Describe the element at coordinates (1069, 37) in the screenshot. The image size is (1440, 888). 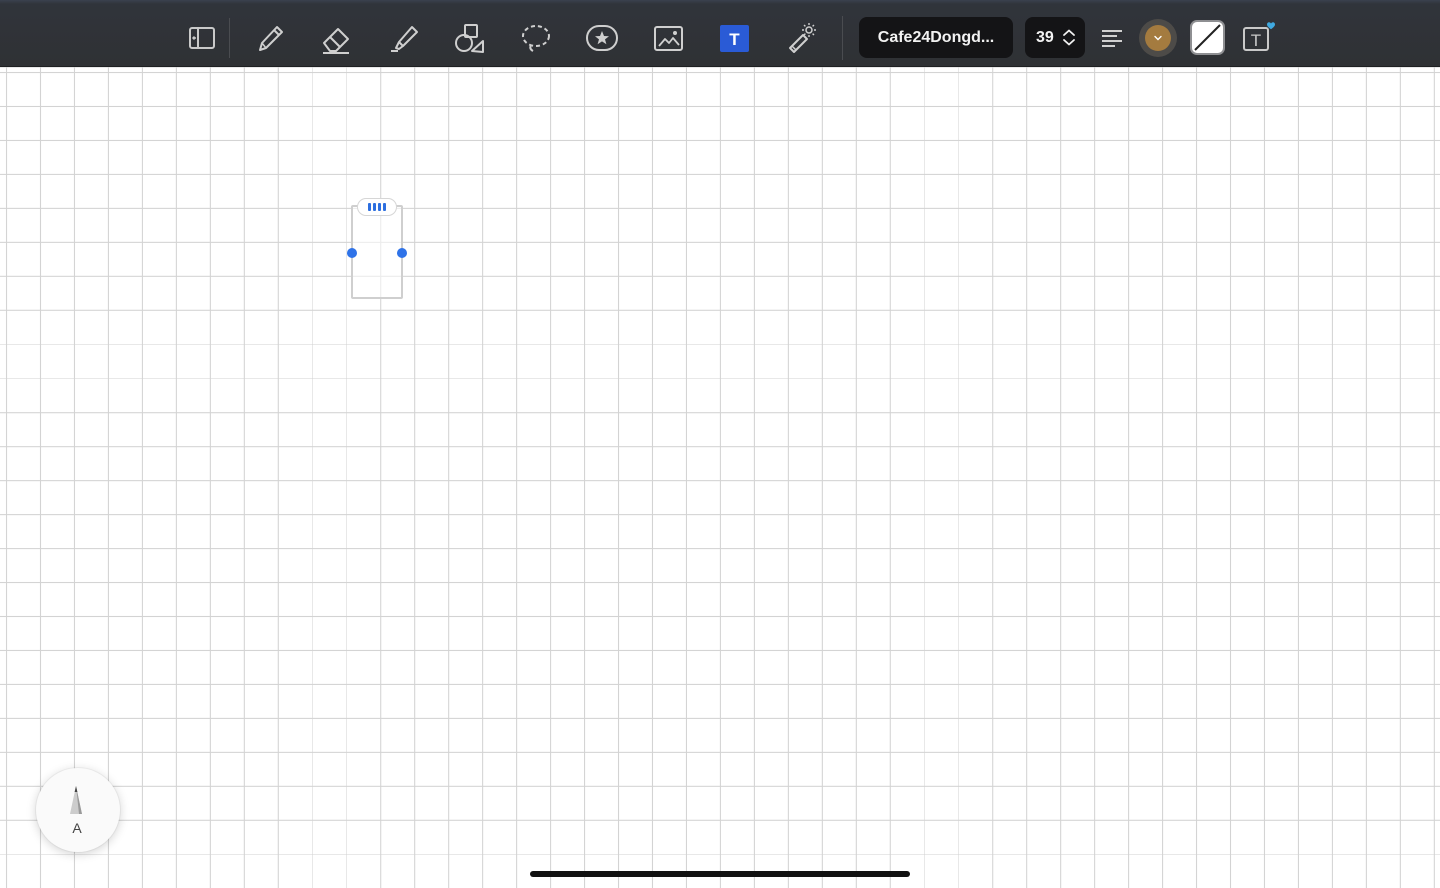
I see `chevron-up-down-icon` at that location.